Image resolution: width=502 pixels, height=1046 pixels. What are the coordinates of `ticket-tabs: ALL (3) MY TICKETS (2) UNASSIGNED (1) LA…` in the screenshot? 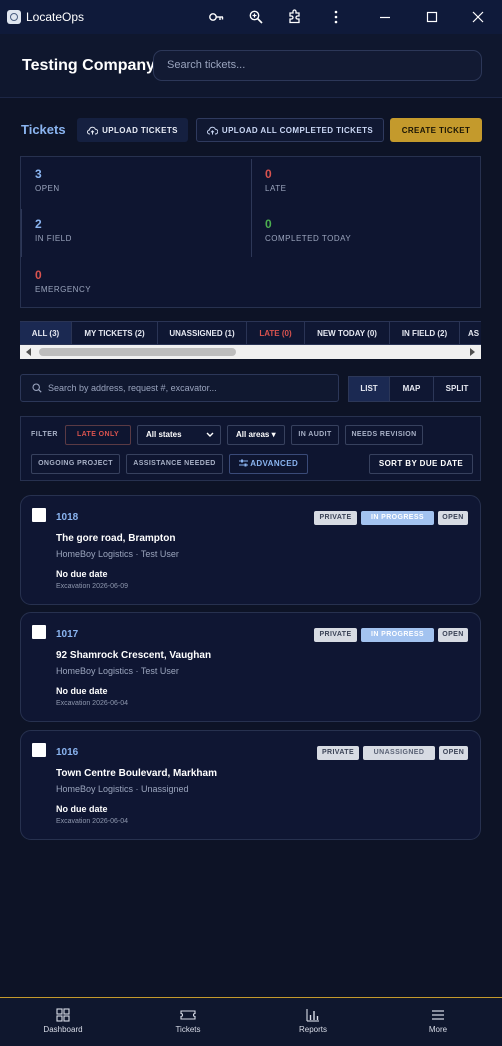 It's located at (250, 333).